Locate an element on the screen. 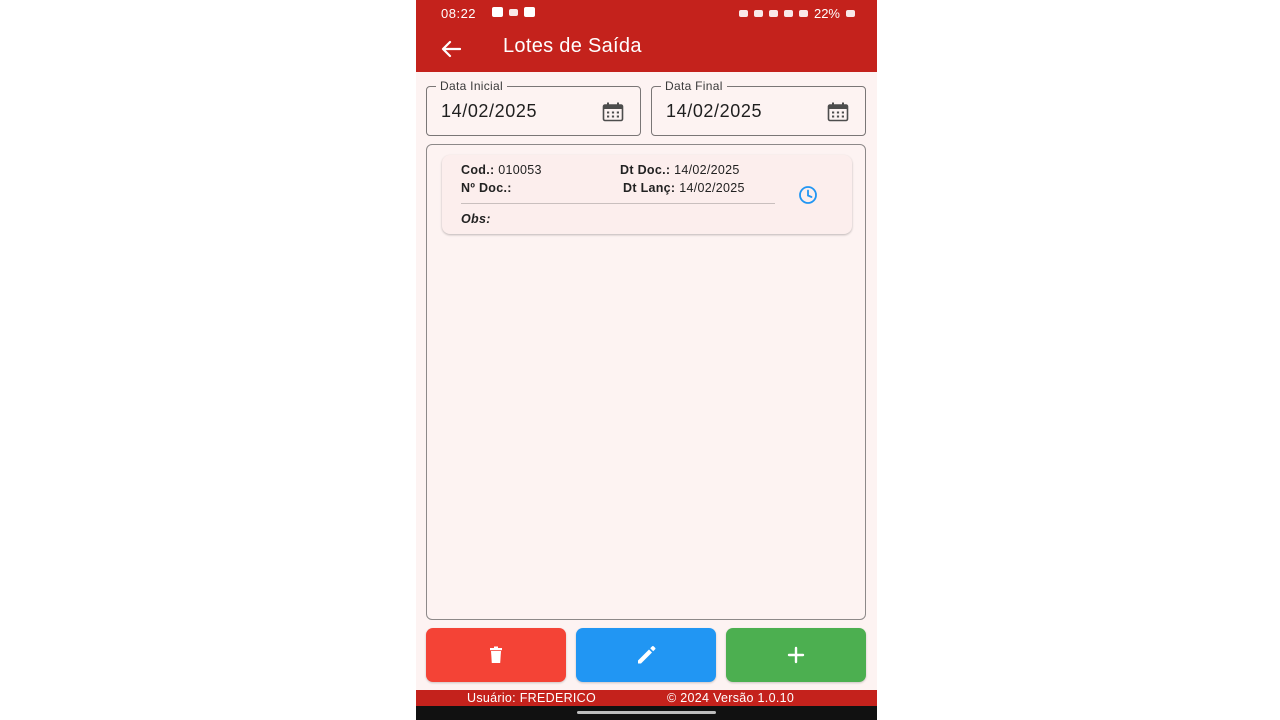 This screenshot has width=1280, height=720. arrow-left-icon is located at coordinates (451, 49).